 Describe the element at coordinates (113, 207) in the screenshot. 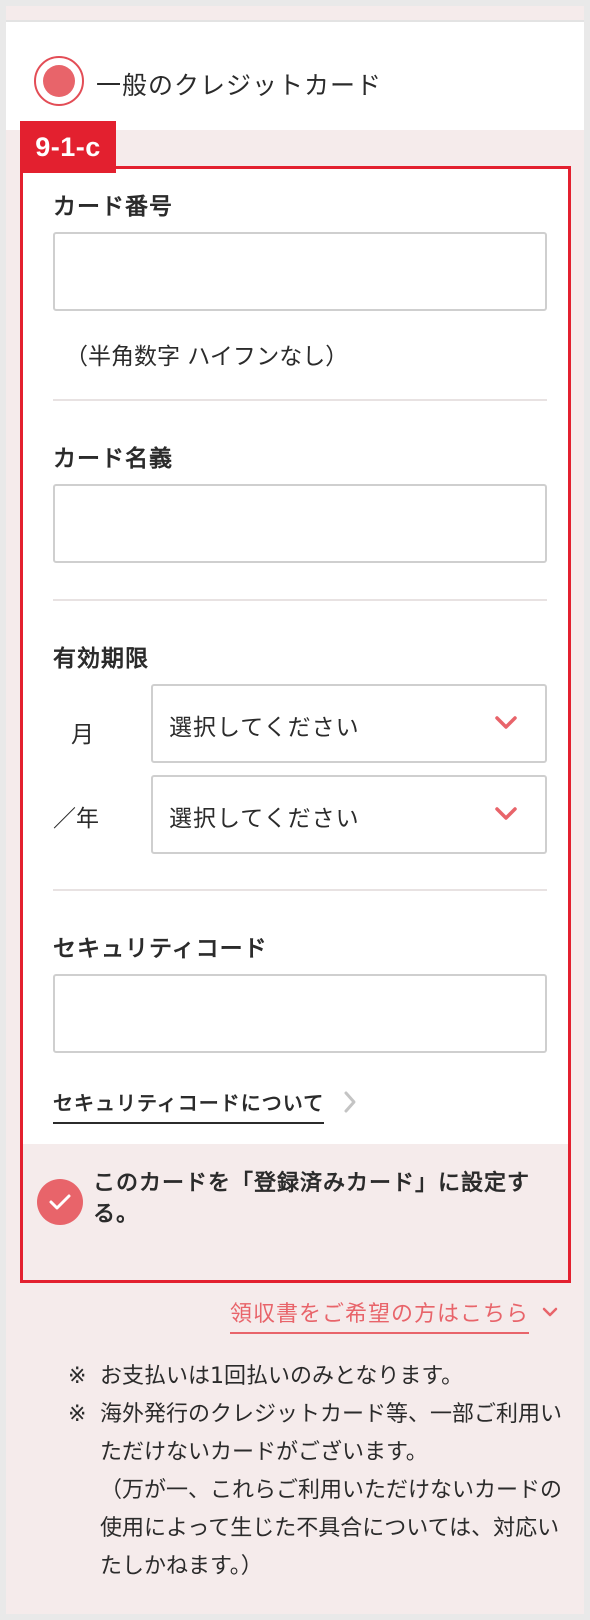

I see `card-number-label: カード番号` at that location.